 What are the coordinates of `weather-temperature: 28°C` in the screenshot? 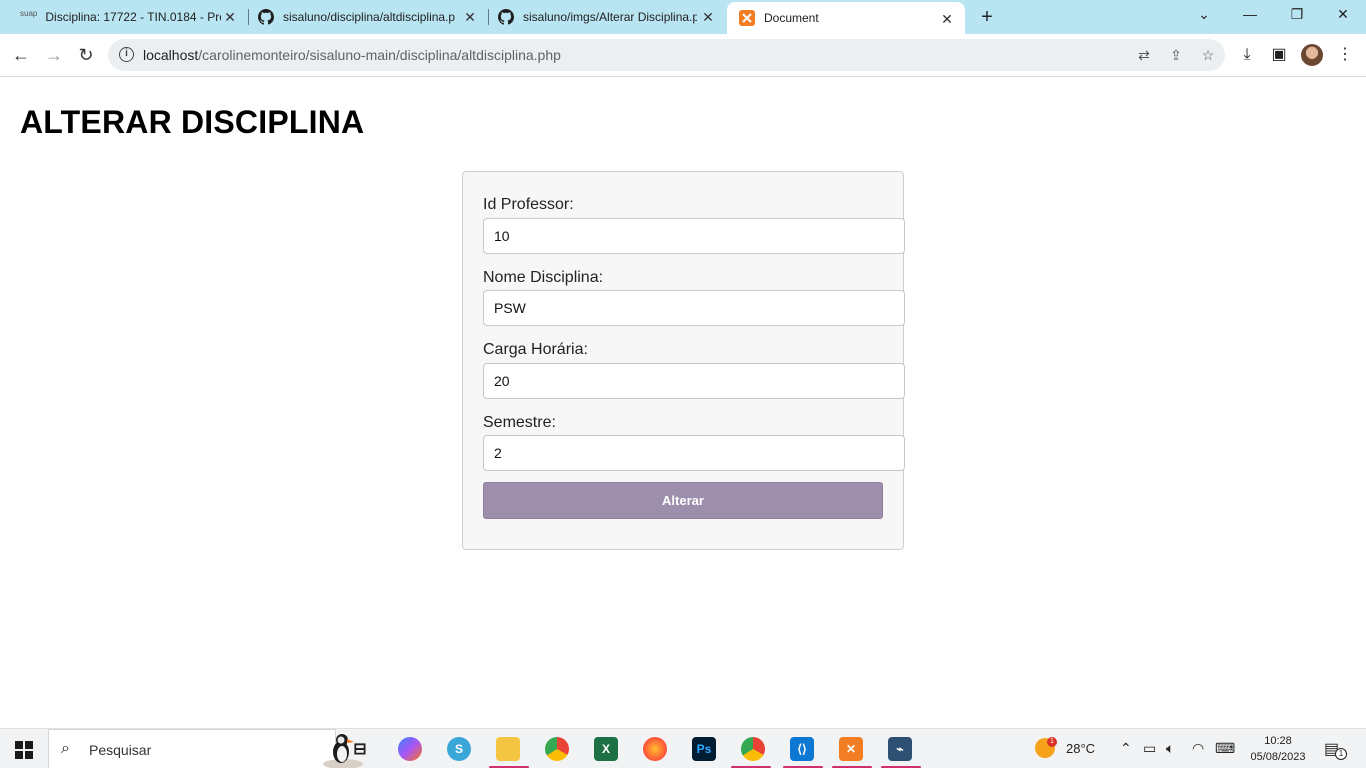 It's located at (1080, 748).